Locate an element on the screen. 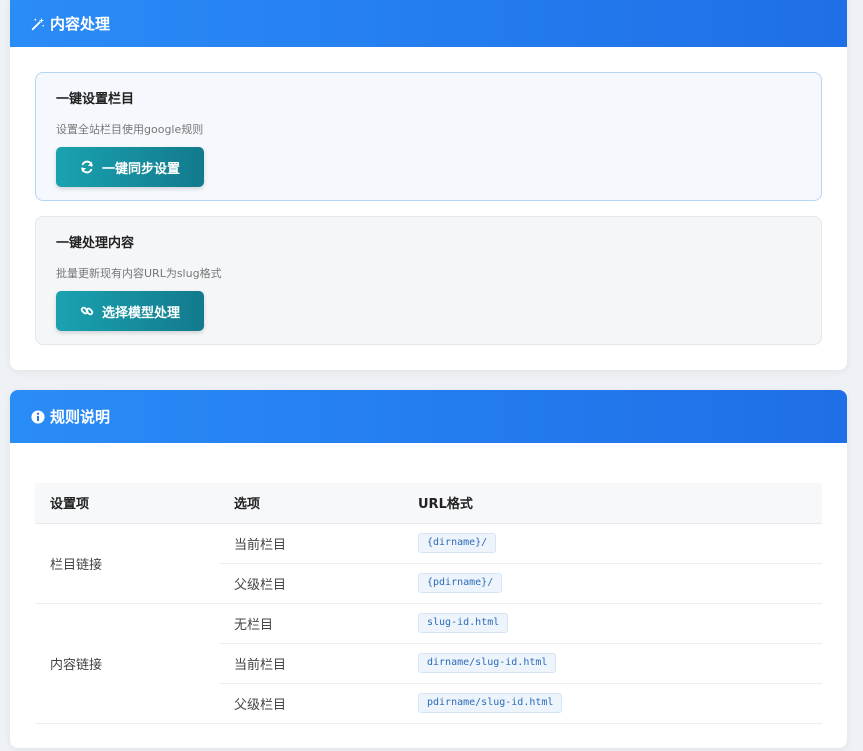  table-row: 内容链接 无栏目 slug-id.html is located at coordinates (428, 663).